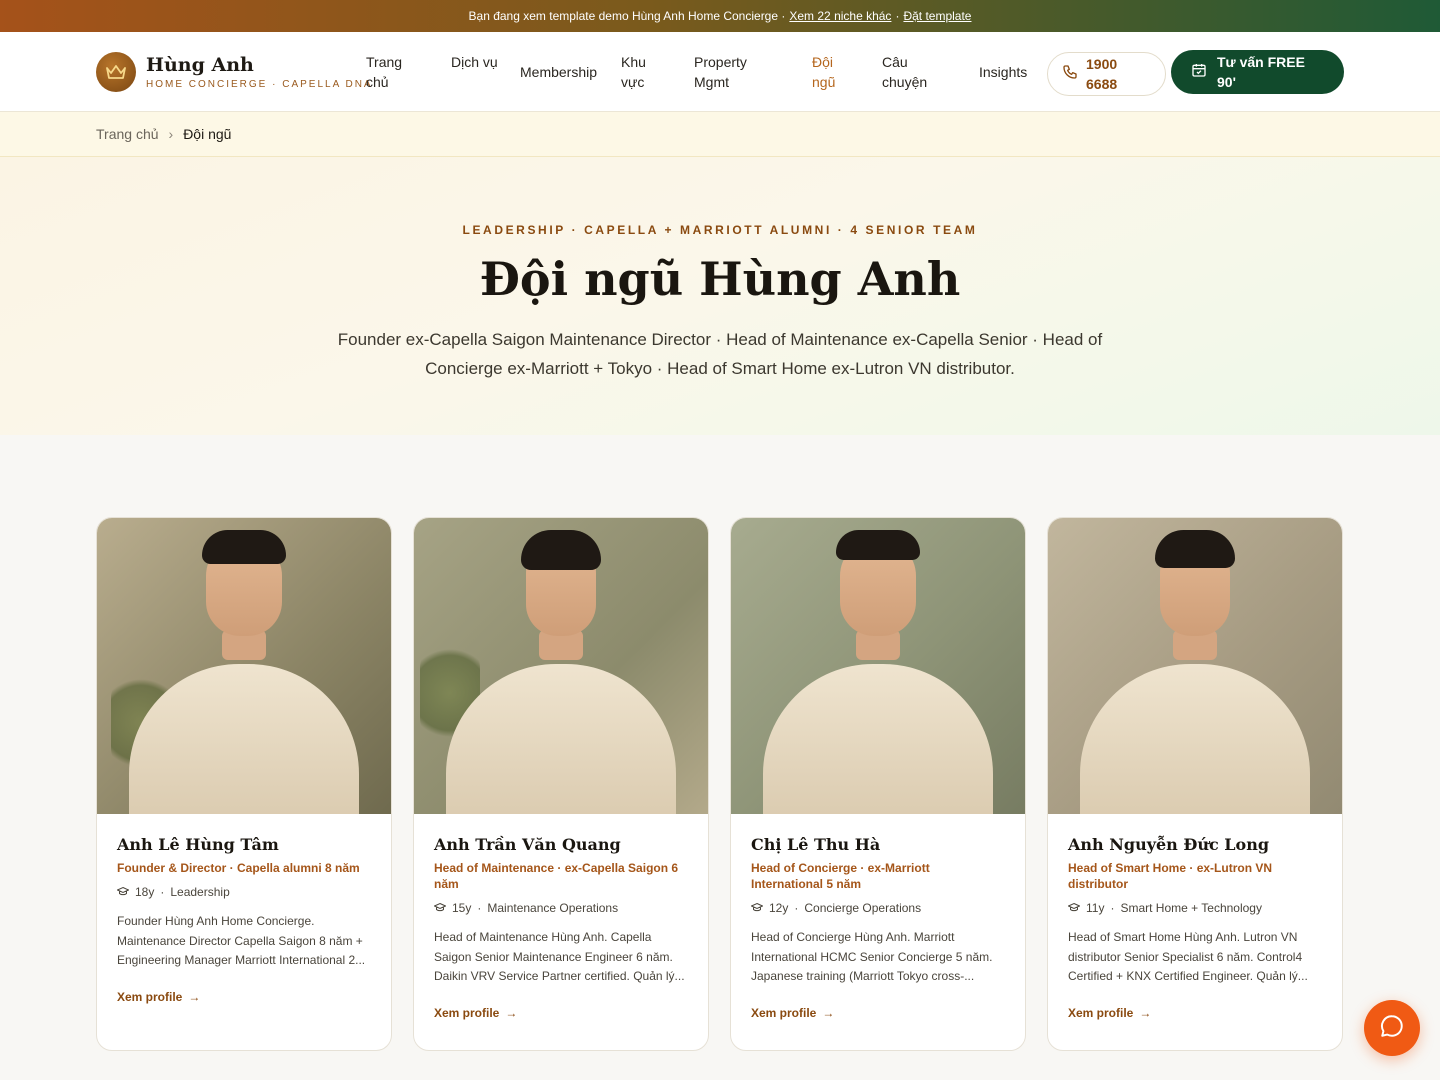 The height and width of the screenshot is (1080, 1440). I want to click on consult-button: Tư vấn FREE 90', so click(1257, 72).